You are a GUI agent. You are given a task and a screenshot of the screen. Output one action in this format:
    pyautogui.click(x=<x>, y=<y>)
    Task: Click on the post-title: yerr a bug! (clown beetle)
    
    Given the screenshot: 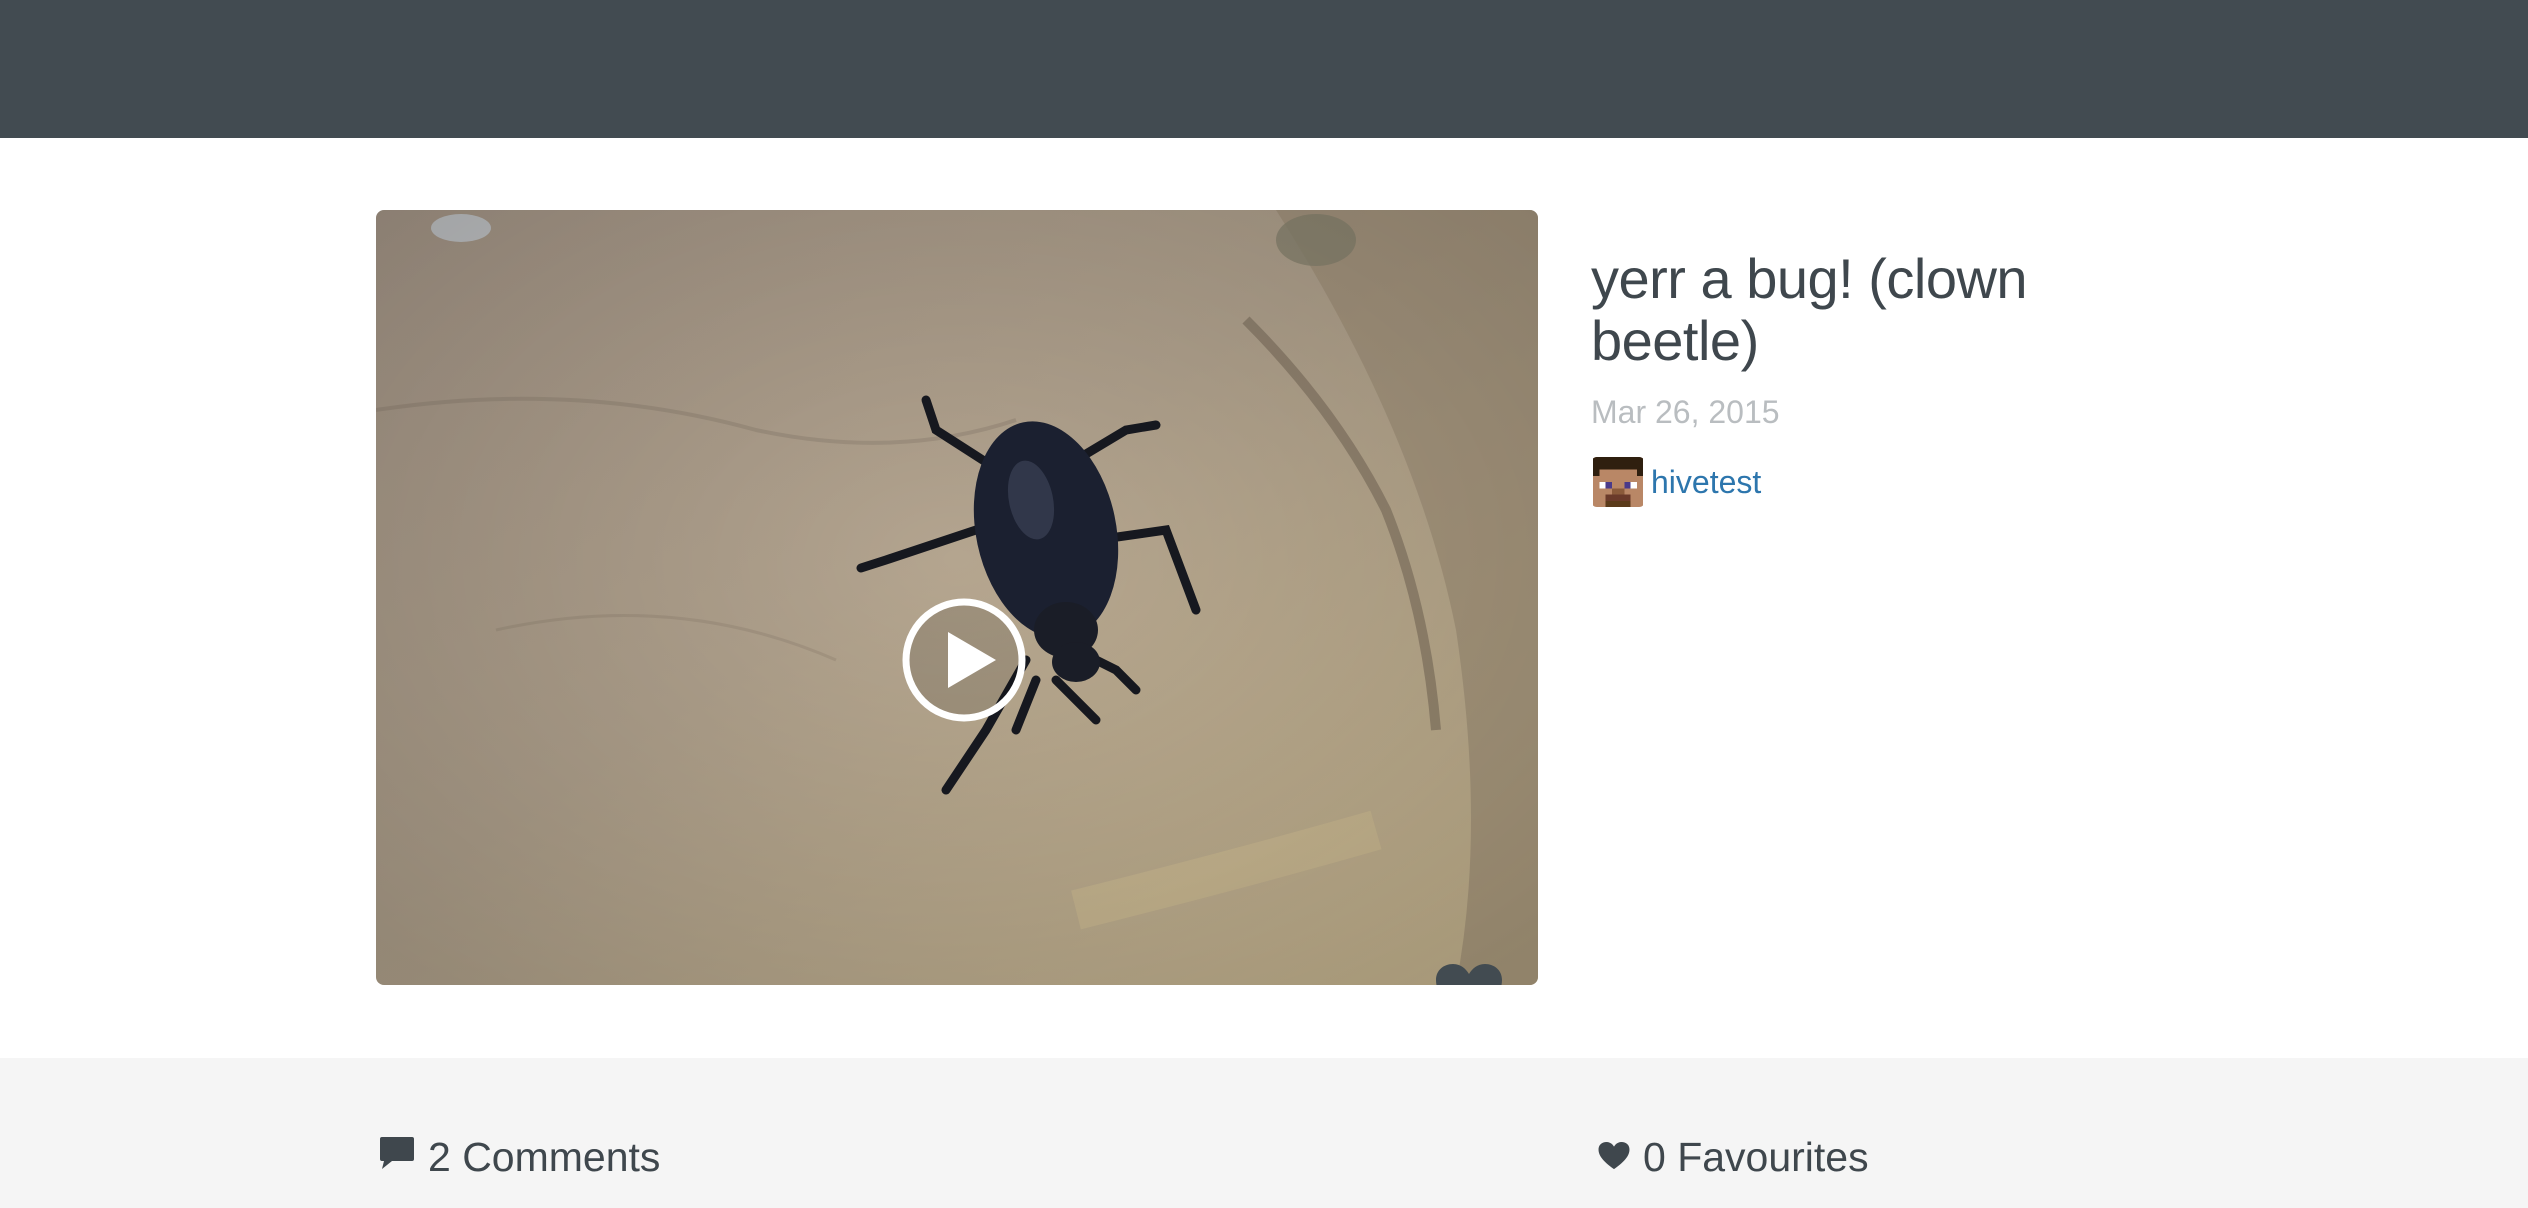 What is the action you would take?
    pyautogui.click(x=1809, y=309)
    